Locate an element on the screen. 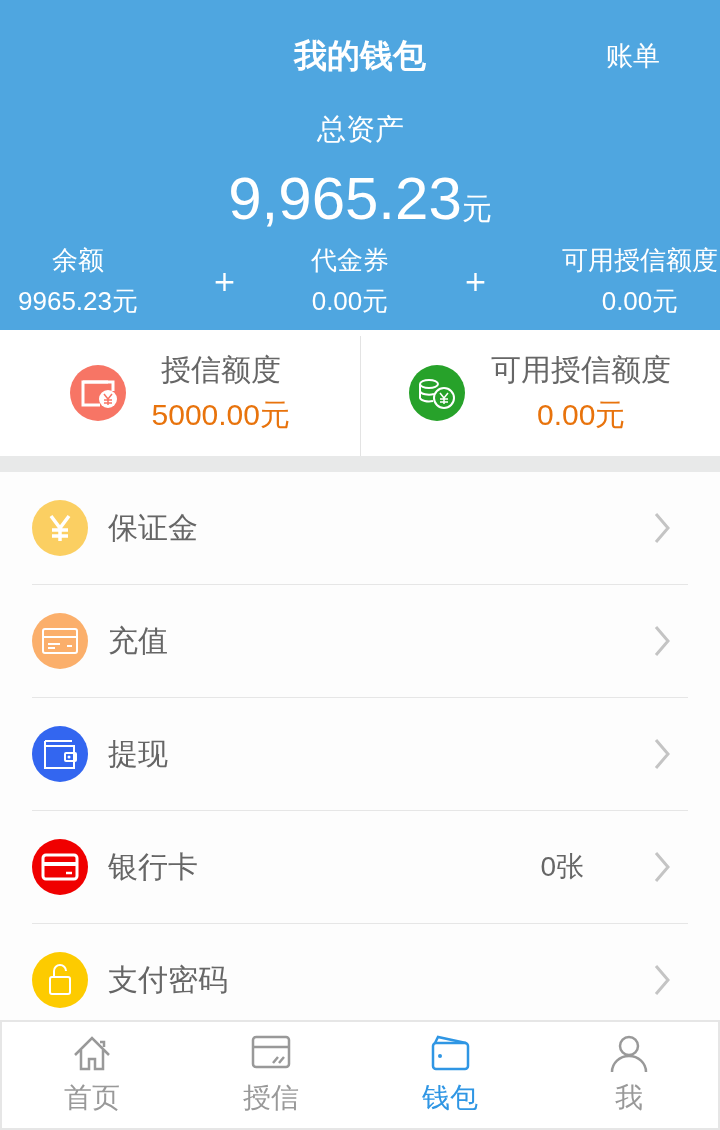  credit-label: 授信额度 is located at coordinates (220, 370).